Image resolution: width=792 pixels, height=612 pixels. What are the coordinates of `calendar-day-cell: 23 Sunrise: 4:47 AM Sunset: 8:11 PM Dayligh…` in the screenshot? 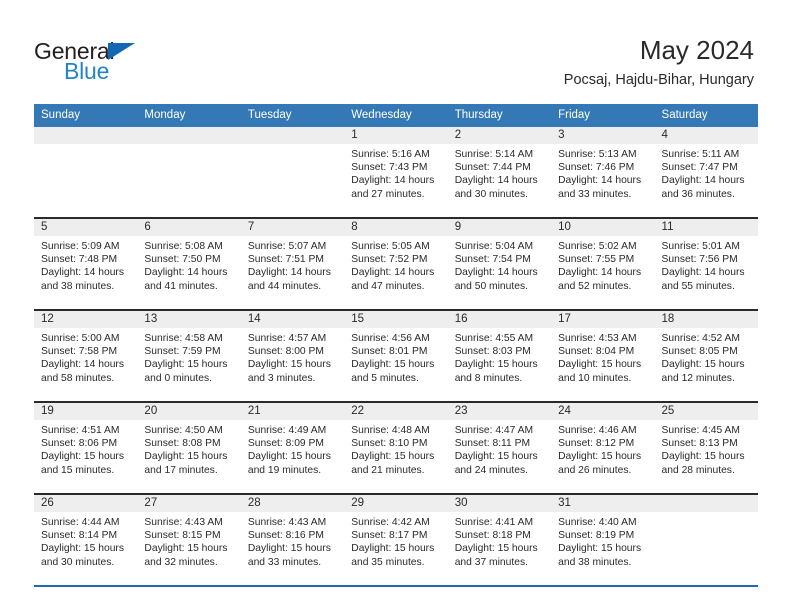 It's located at (499, 448).